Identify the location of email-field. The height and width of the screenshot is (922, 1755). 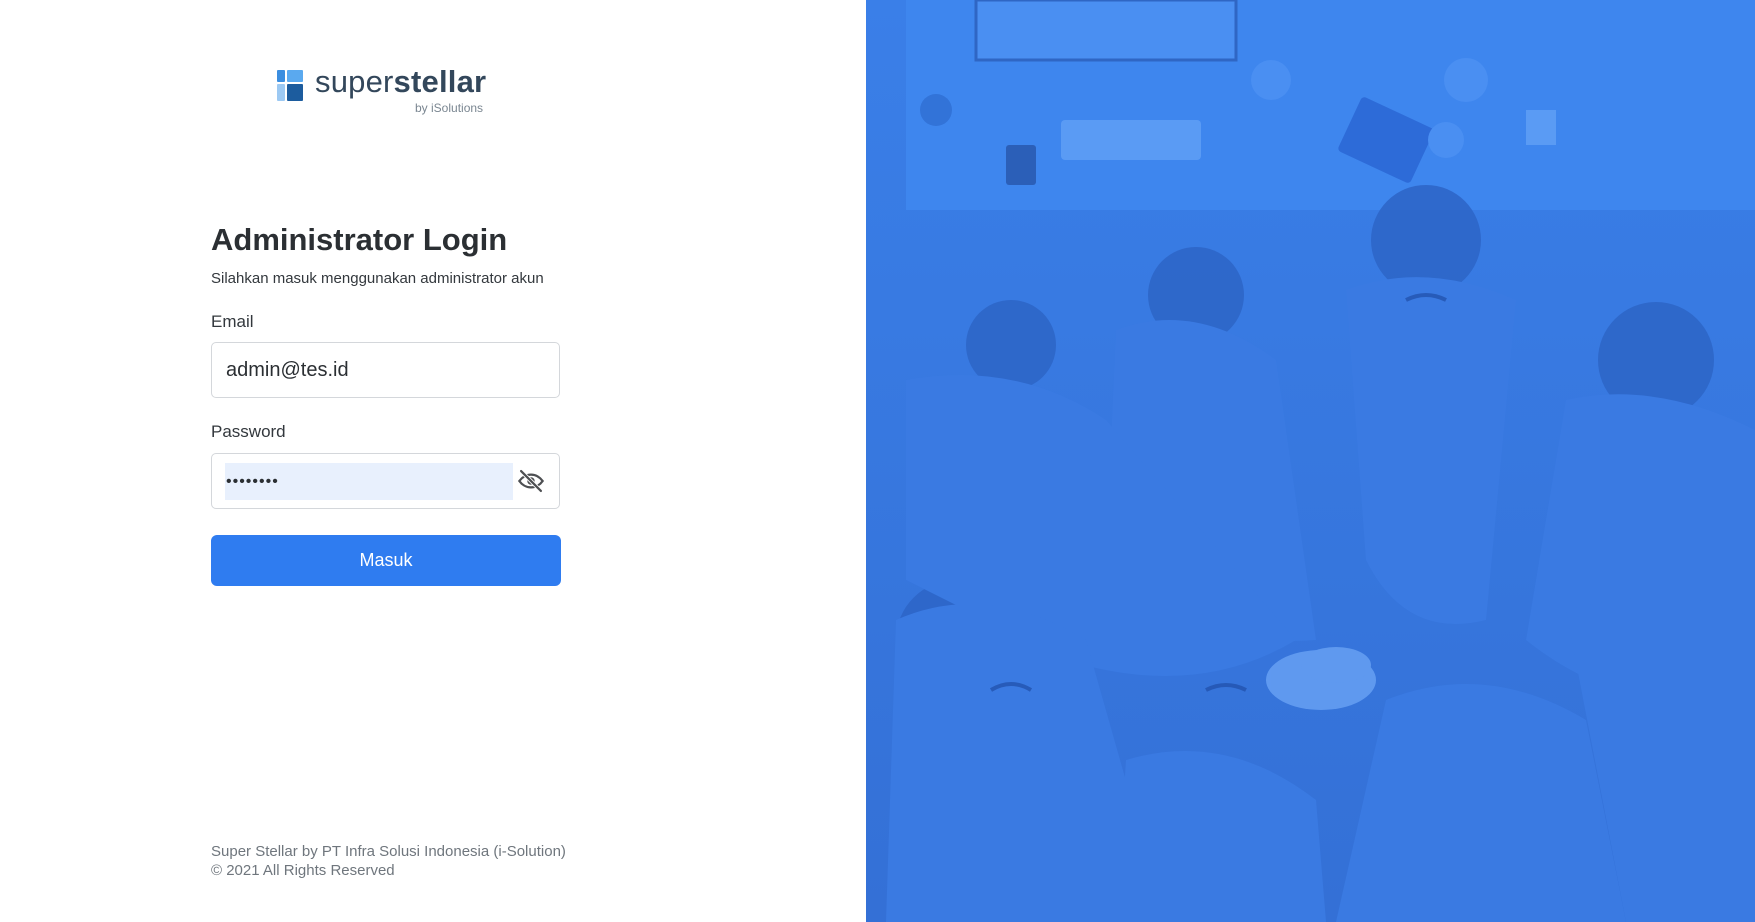
(385, 370).